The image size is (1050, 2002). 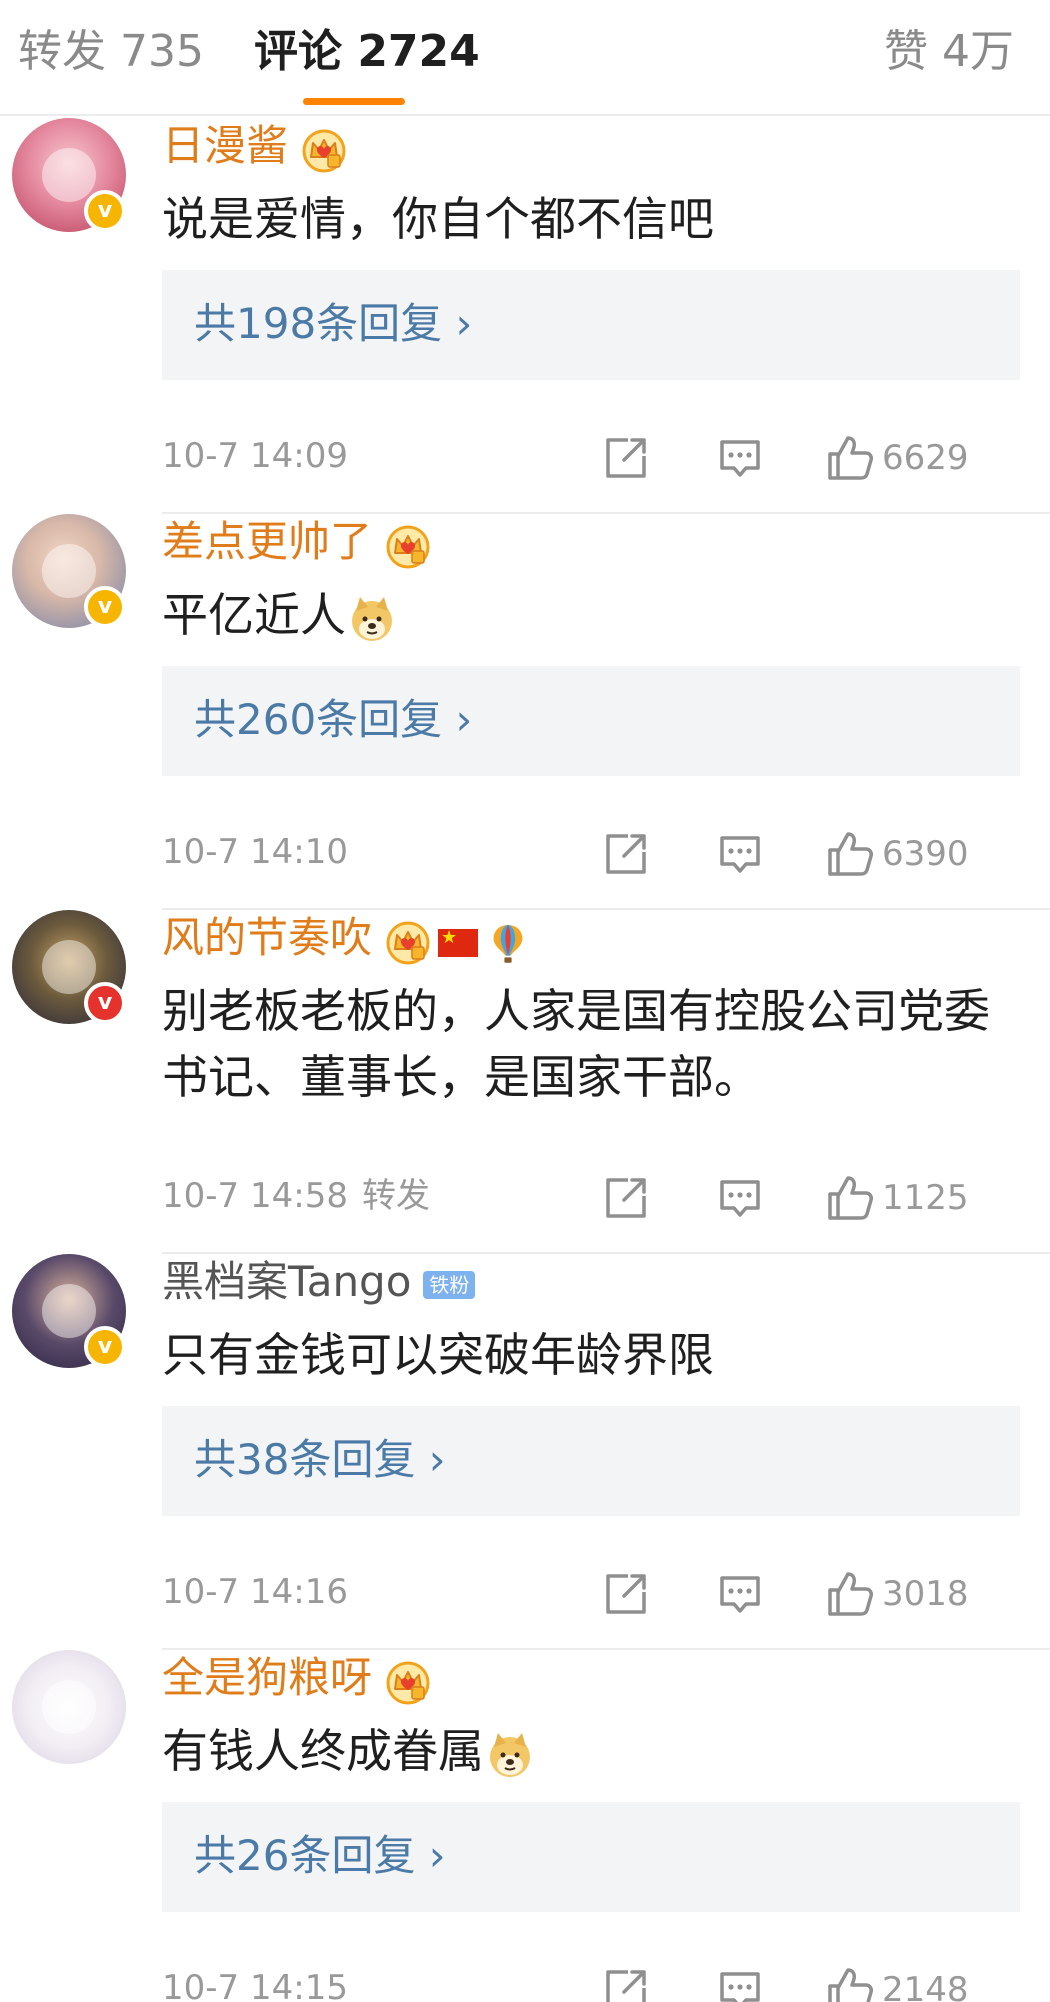 I want to click on timestamp: 10-7 14:10, so click(x=255, y=852).